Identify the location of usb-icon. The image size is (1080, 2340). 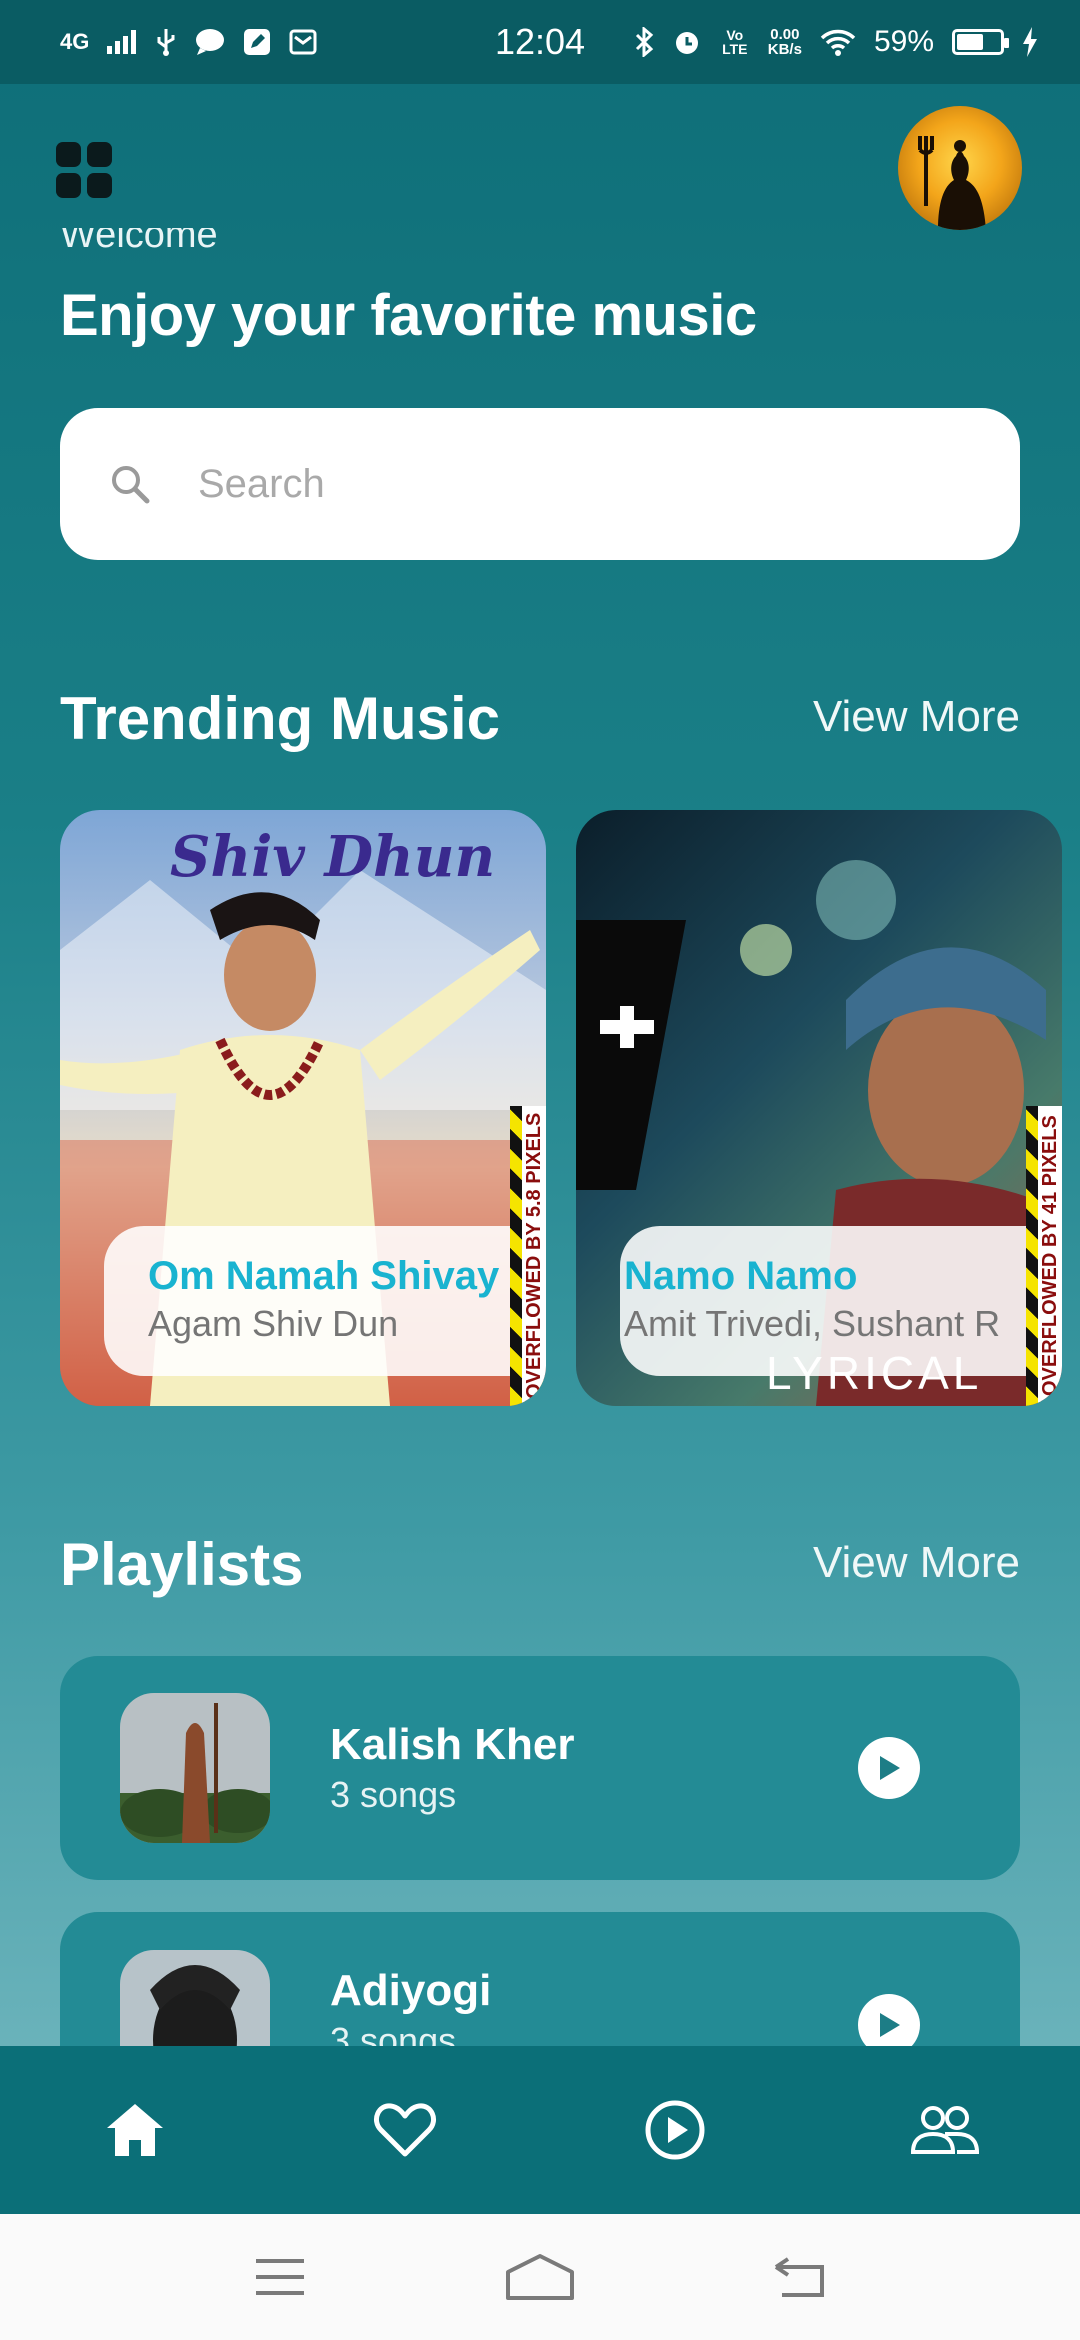
(166, 42).